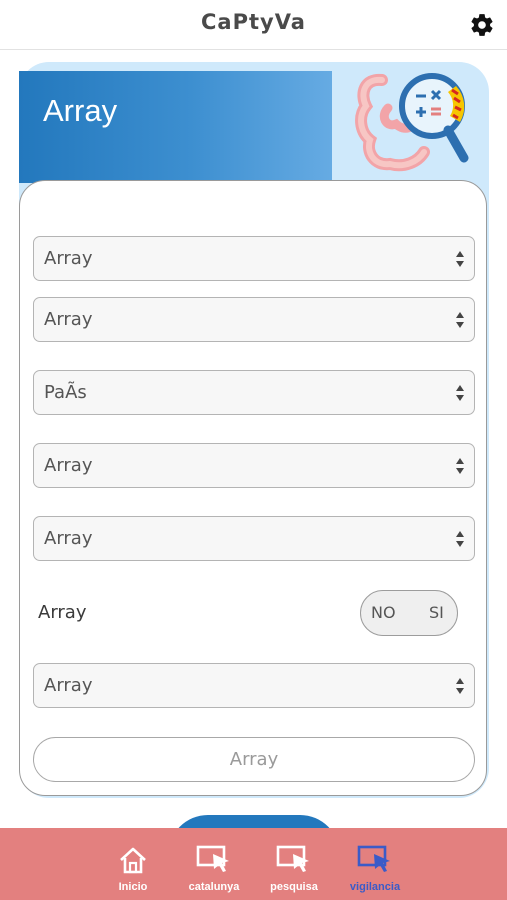 The height and width of the screenshot is (900, 507). I want to click on select-5-value: Array, so click(68, 538).